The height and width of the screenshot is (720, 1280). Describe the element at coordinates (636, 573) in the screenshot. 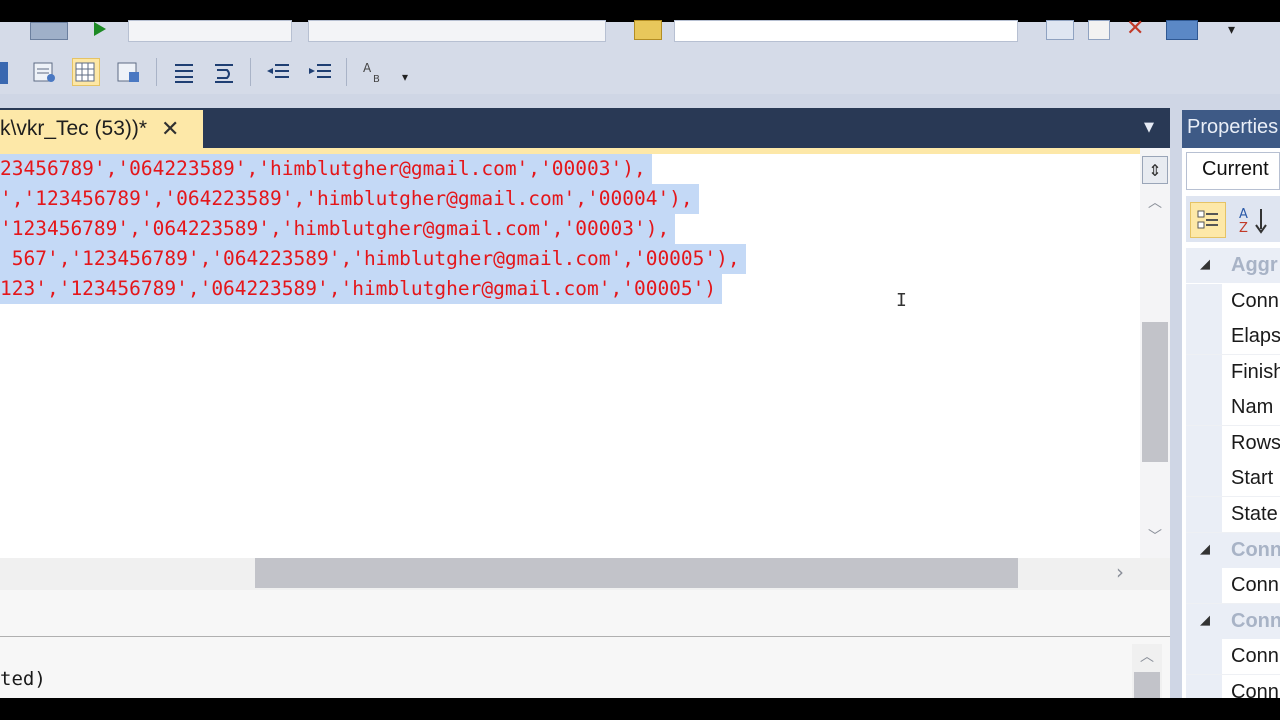

I see `horizontal-scroll-thumb` at that location.